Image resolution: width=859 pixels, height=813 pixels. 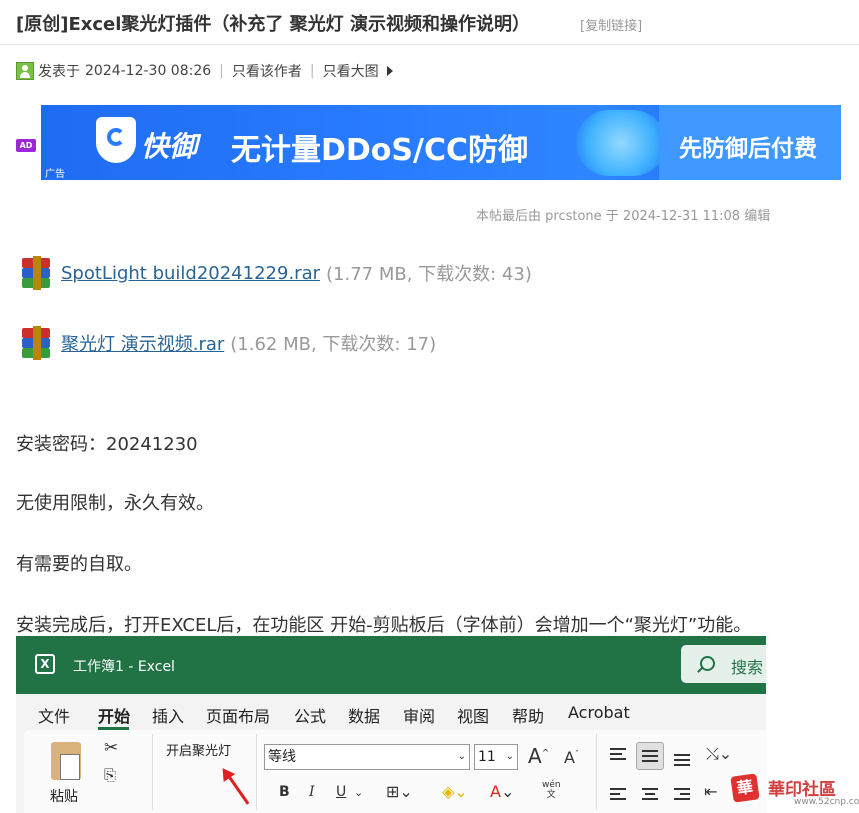 I want to click on tab-review: 审阅, so click(x=419, y=715).